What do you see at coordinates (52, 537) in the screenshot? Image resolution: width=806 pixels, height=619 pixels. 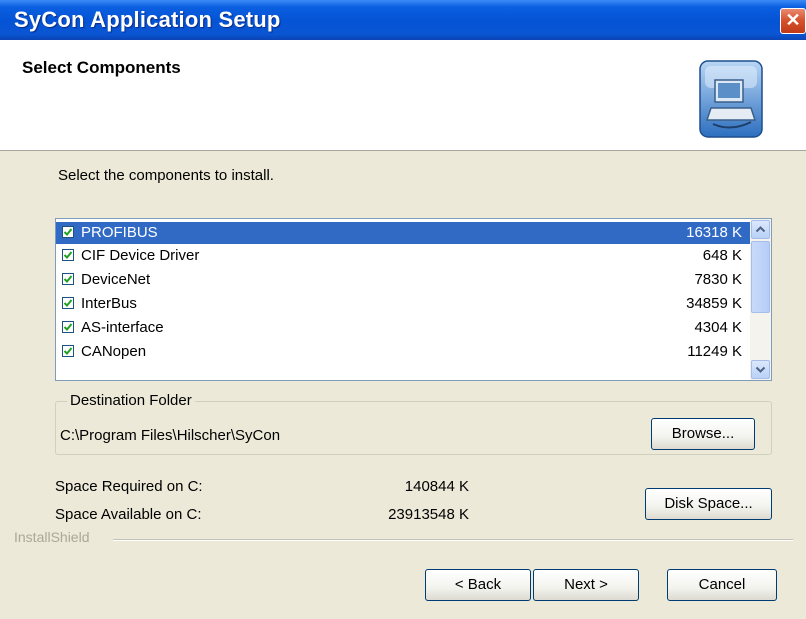 I see `installshield-label: InstallShield` at bounding box center [52, 537].